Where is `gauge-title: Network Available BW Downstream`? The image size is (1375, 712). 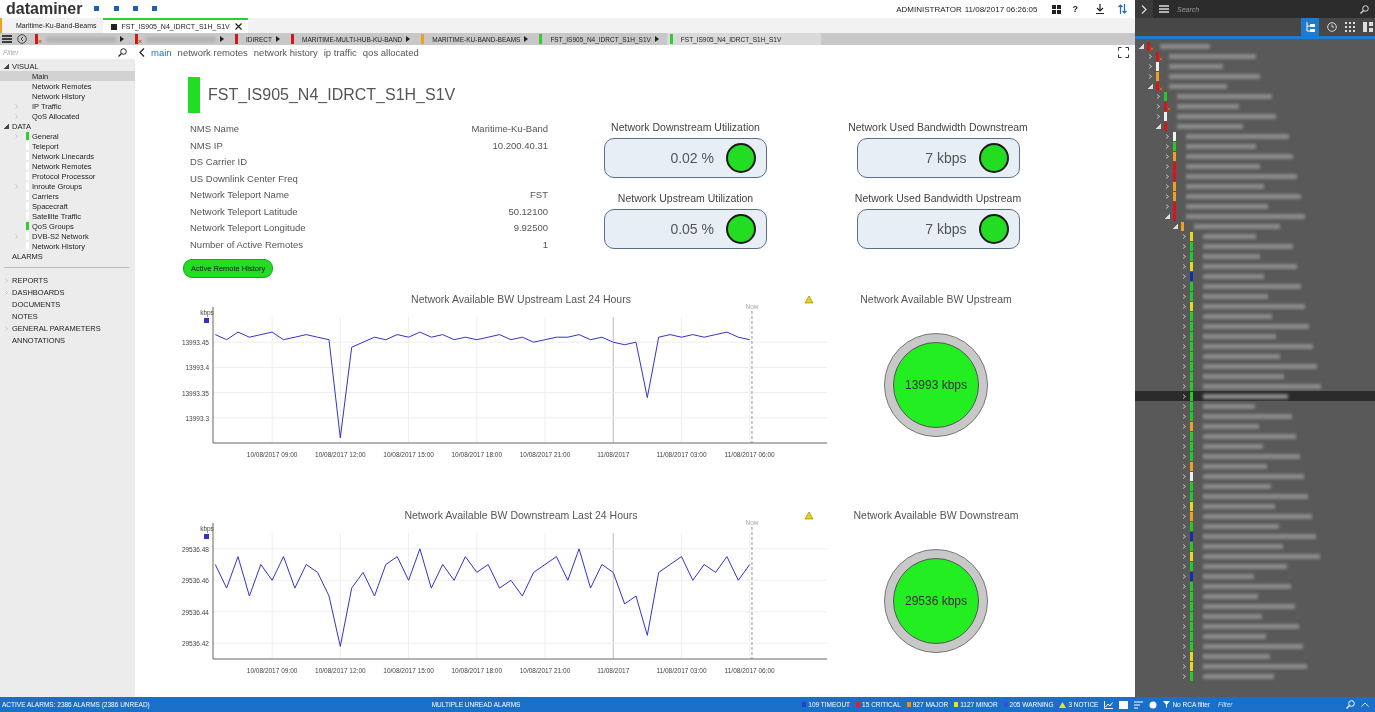 gauge-title: Network Available BW Downstream is located at coordinates (936, 515).